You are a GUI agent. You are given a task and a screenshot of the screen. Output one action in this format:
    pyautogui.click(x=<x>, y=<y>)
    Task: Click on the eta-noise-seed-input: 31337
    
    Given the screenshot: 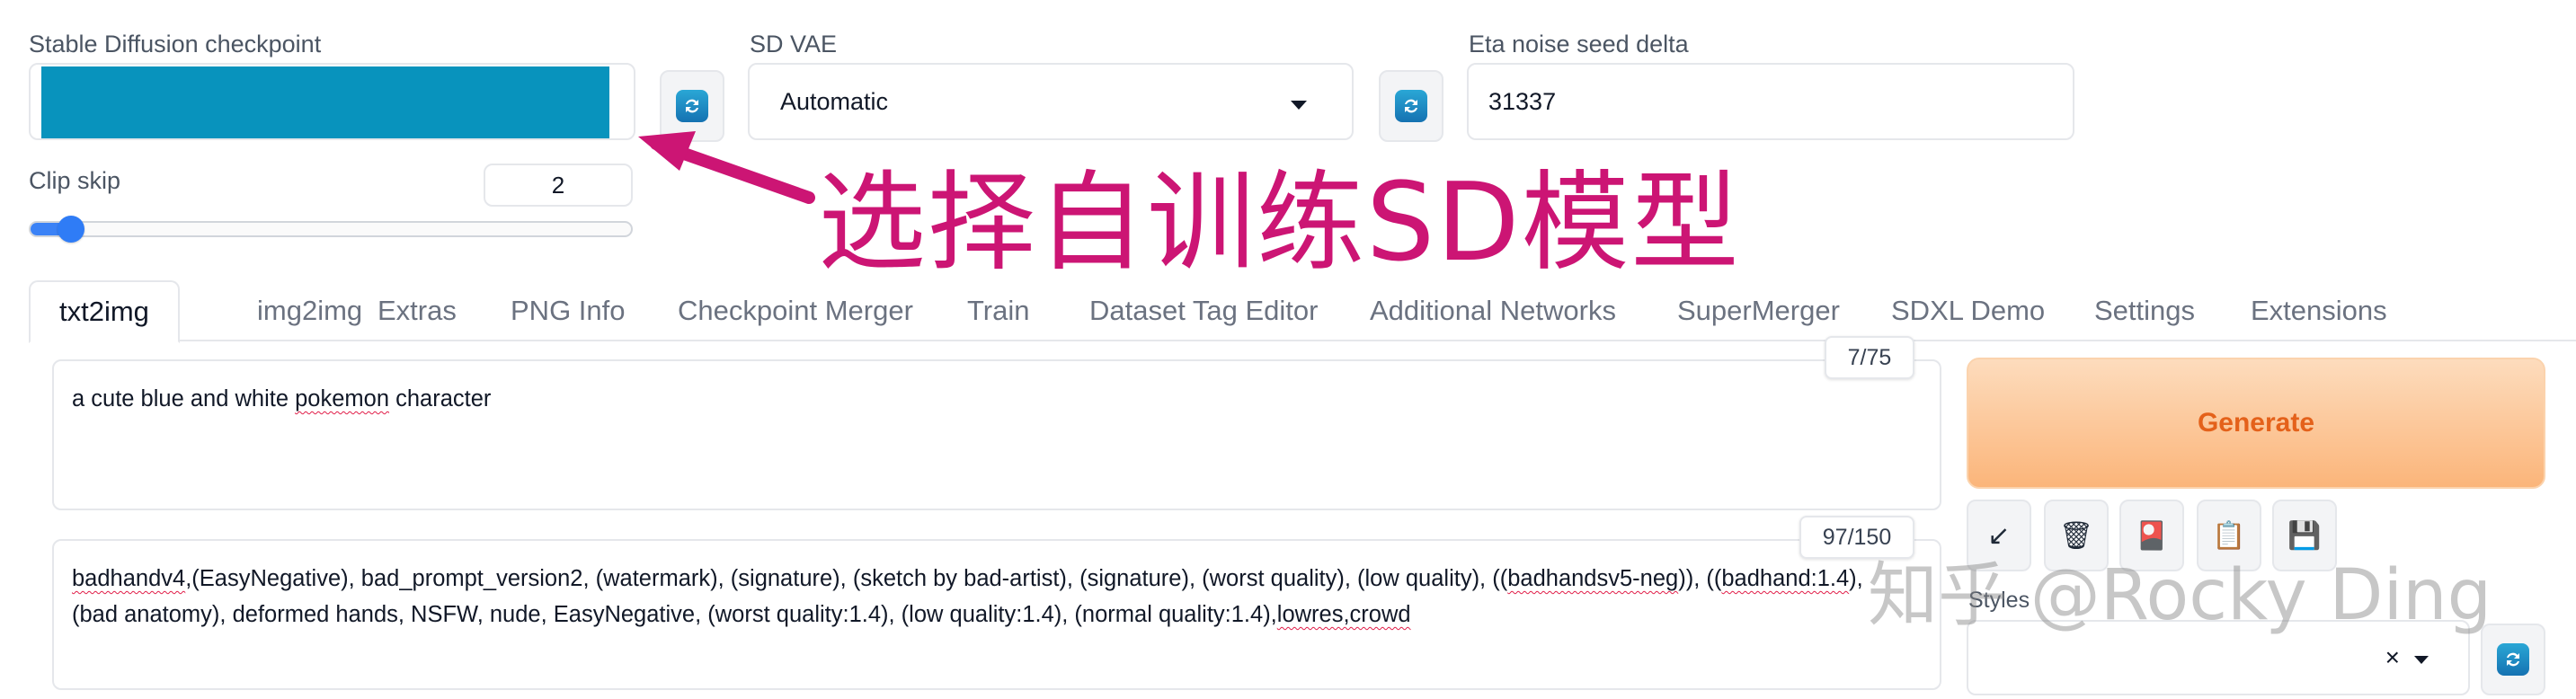 What is the action you would take?
    pyautogui.click(x=1770, y=101)
    